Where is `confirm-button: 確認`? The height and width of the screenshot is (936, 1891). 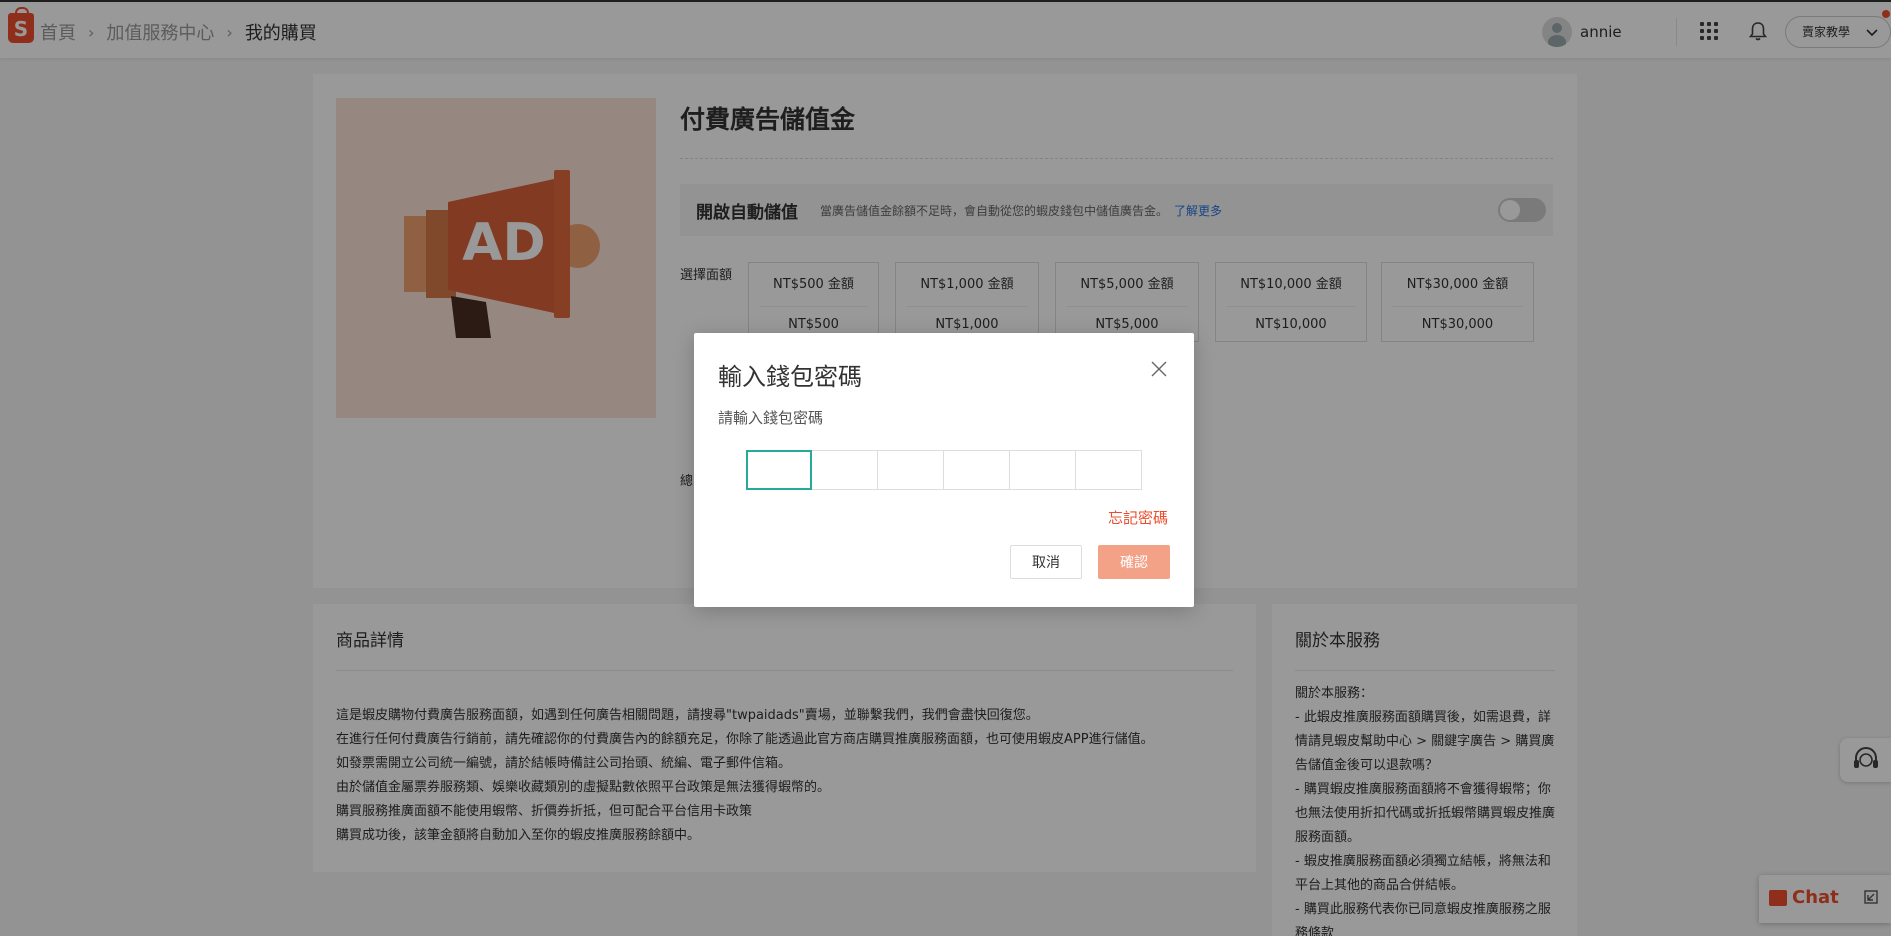
confirm-button: 確認 is located at coordinates (1134, 562).